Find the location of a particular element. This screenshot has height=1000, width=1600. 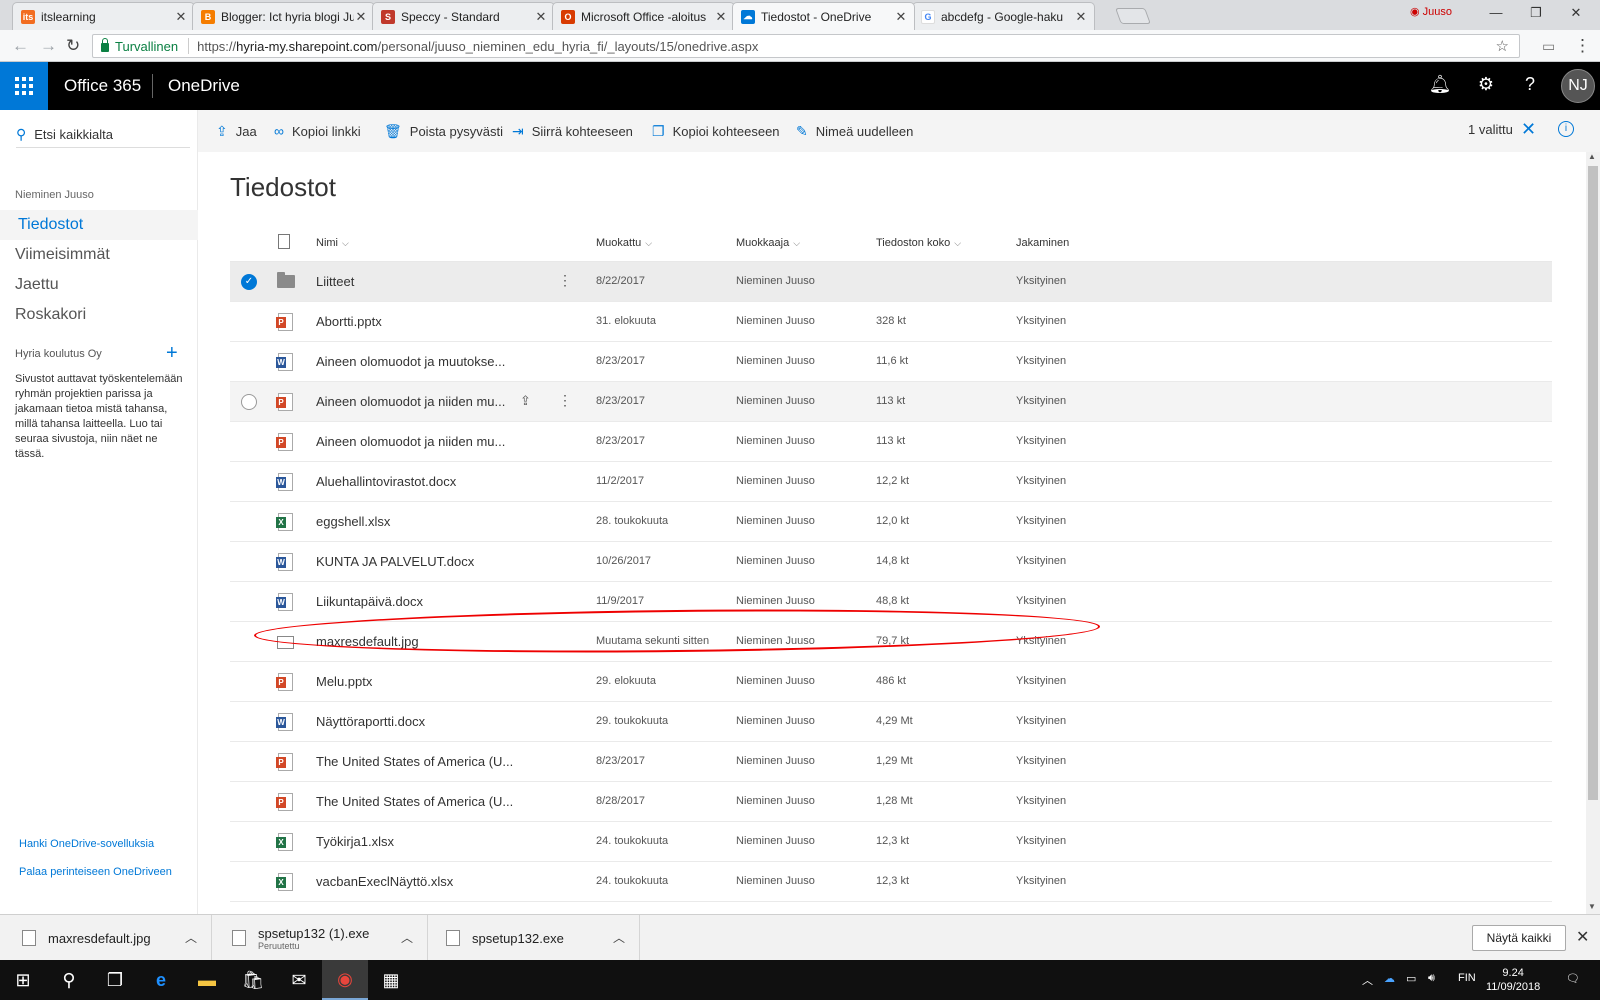

file-type-header-icon is located at coordinates (284, 243).